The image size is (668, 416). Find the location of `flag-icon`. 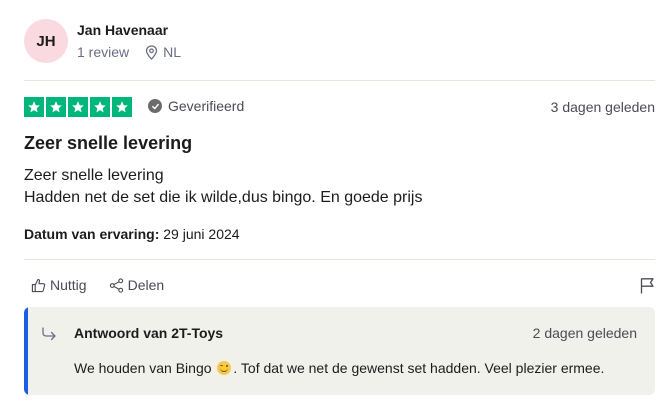

flag-icon is located at coordinates (647, 288).